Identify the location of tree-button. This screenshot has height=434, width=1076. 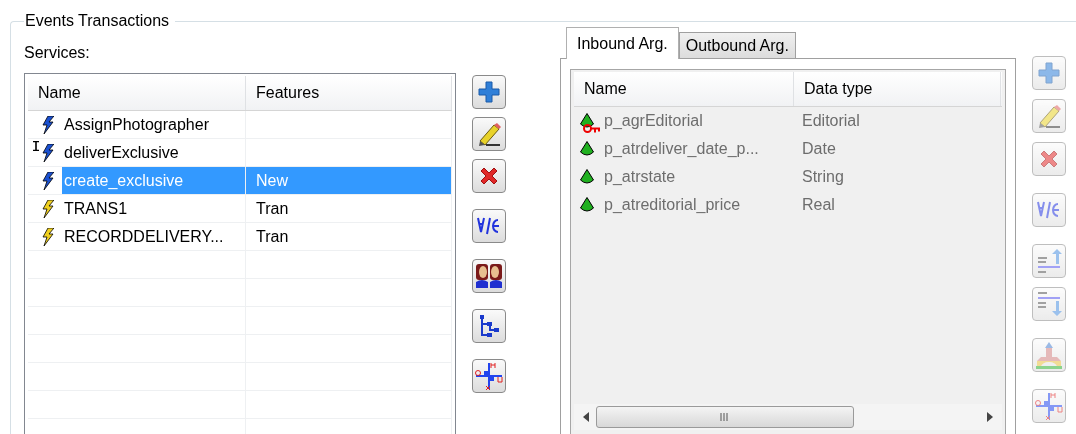
(489, 326).